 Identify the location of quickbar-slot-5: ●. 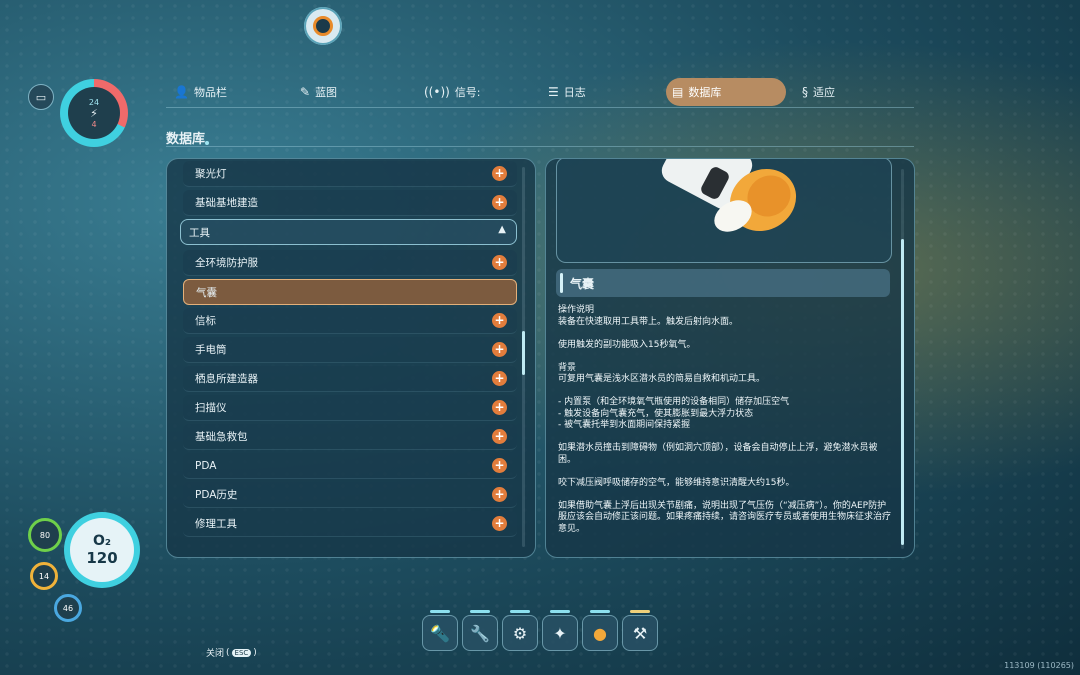
(600, 633).